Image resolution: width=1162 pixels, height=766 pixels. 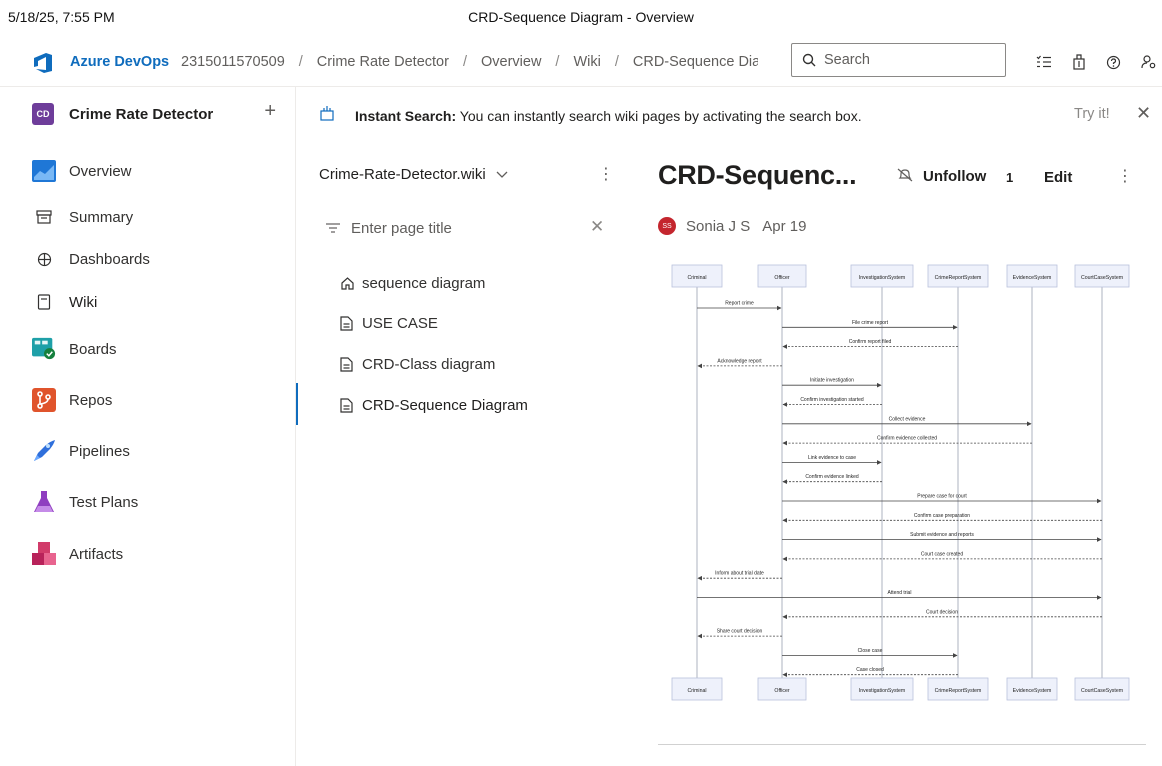 What do you see at coordinates (1102, 691) in the screenshot?
I see `participant-label-bottom: CourtCaseSystem` at bounding box center [1102, 691].